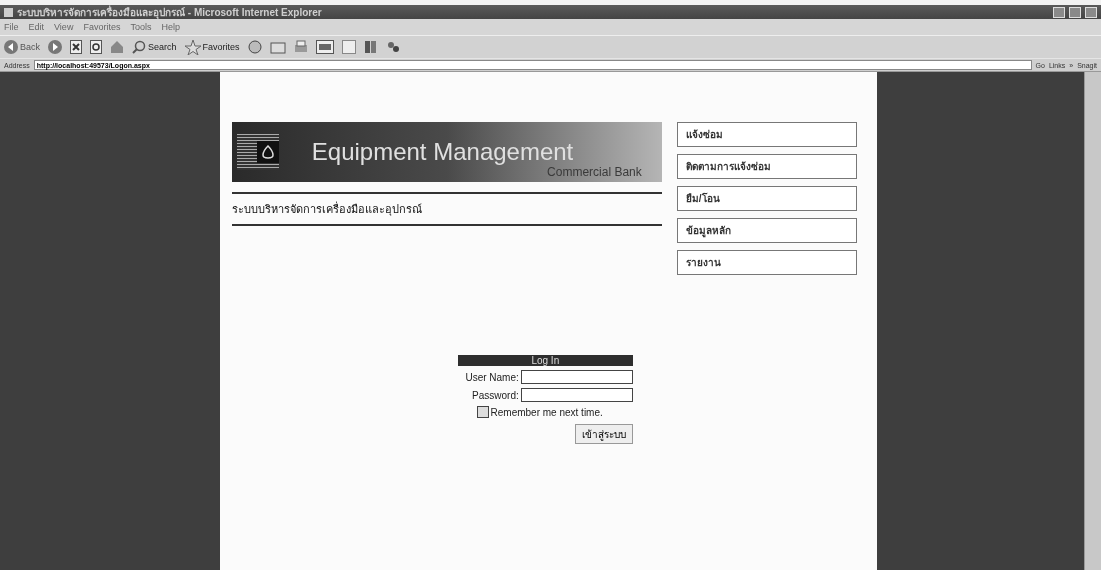 The image size is (1101, 570). Describe the element at coordinates (11, 27) in the screenshot. I see `menu-item: File` at that location.